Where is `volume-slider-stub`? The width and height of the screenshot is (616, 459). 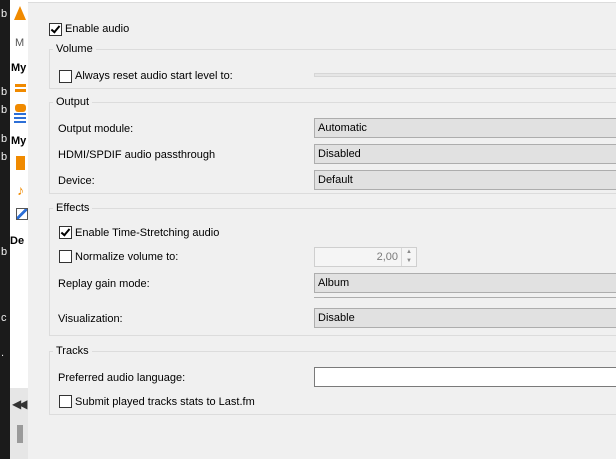 volume-slider-stub is located at coordinates (20, 434).